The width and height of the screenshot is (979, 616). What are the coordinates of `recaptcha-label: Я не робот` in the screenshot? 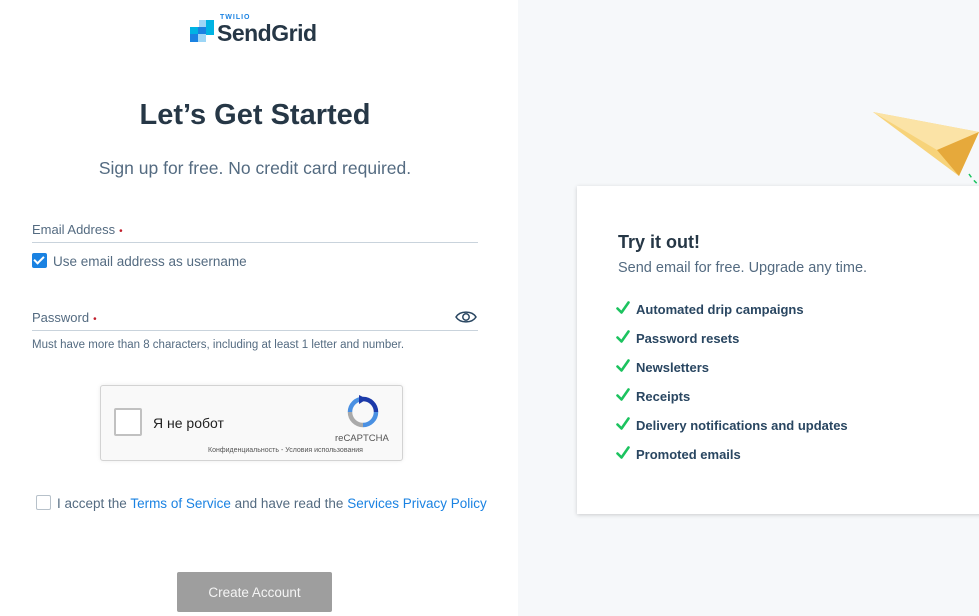 It's located at (188, 423).